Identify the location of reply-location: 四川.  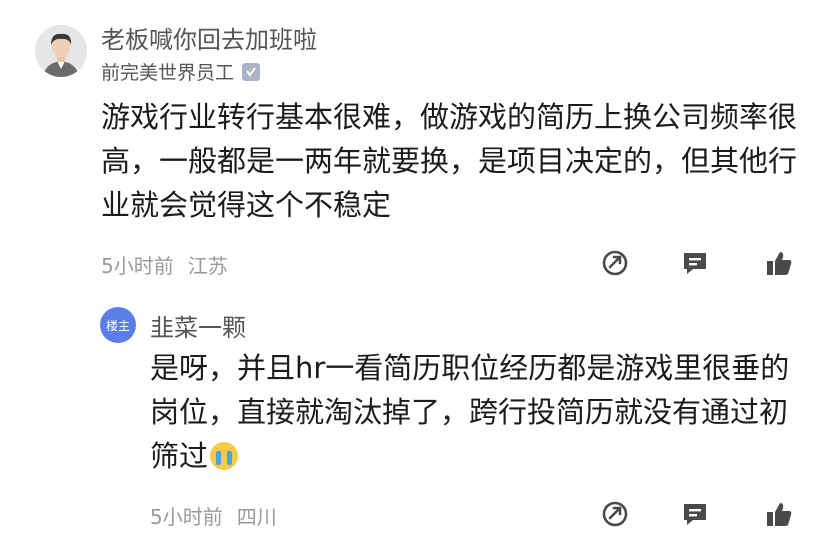
(256, 517).